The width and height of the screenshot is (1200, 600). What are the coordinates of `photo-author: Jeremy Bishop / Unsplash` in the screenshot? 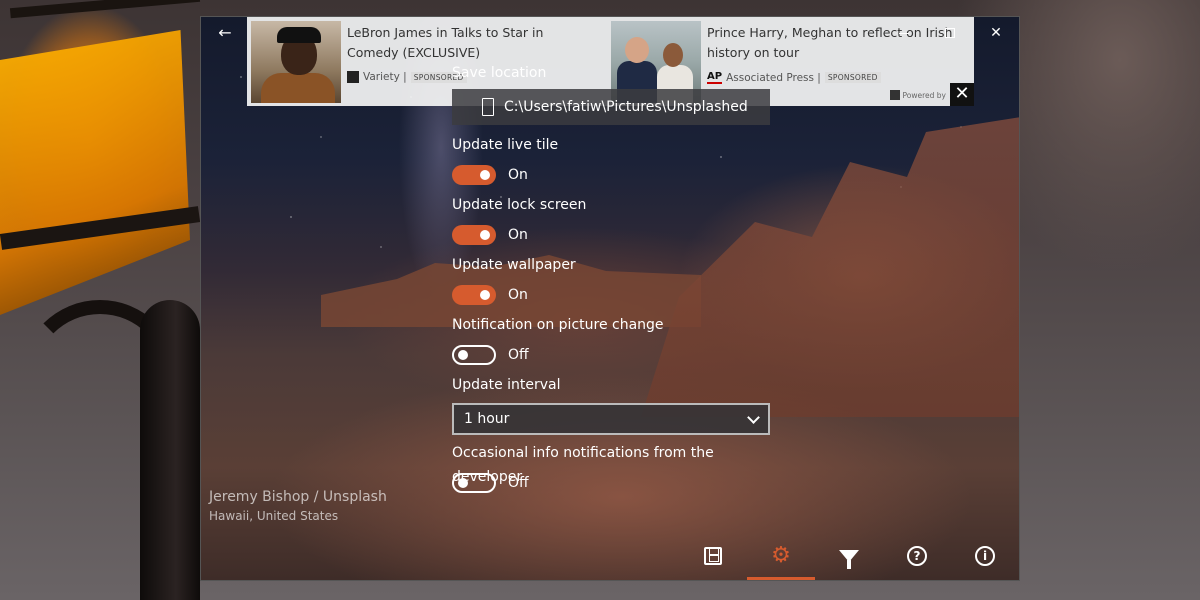 It's located at (298, 497).